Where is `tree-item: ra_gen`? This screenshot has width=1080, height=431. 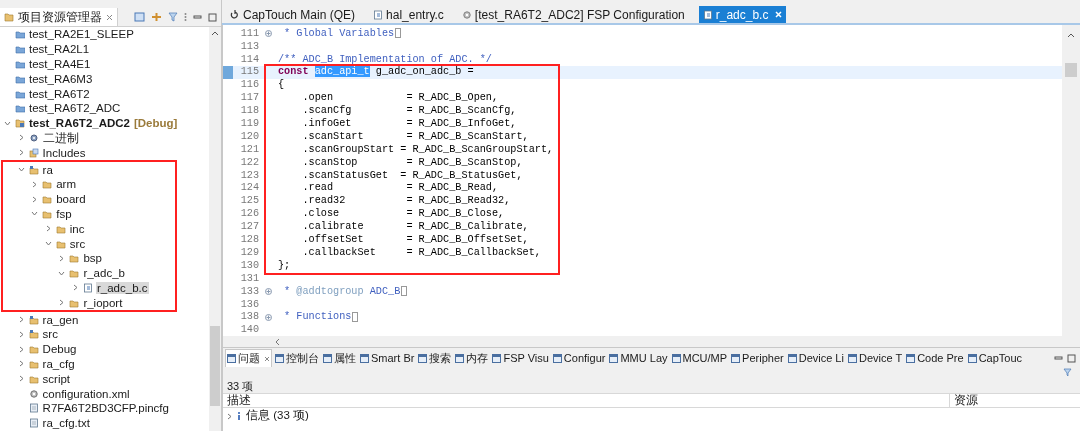 tree-item: ra_gen is located at coordinates (60, 319).